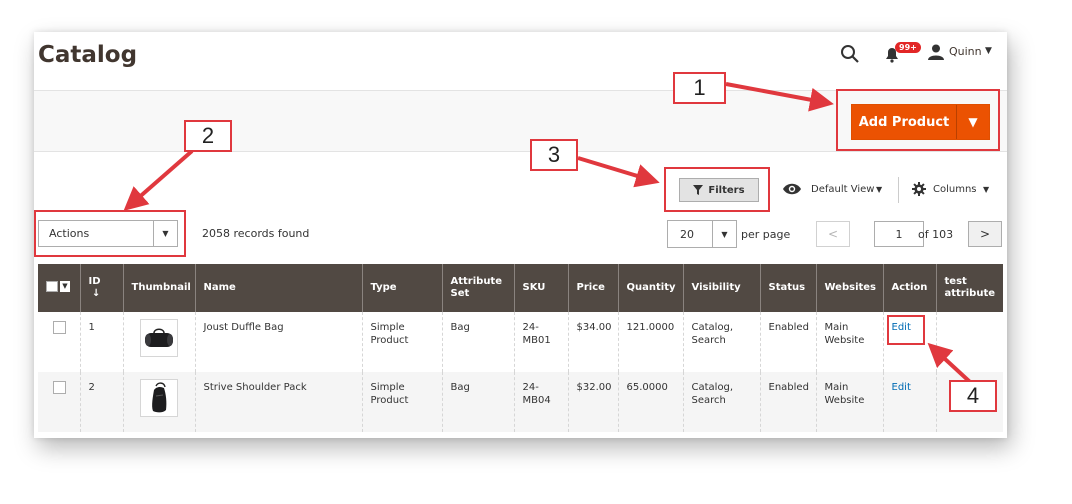 This screenshot has height=504, width=1072. What do you see at coordinates (554, 155) in the screenshot?
I see `callout-3: 3` at bounding box center [554, 155].